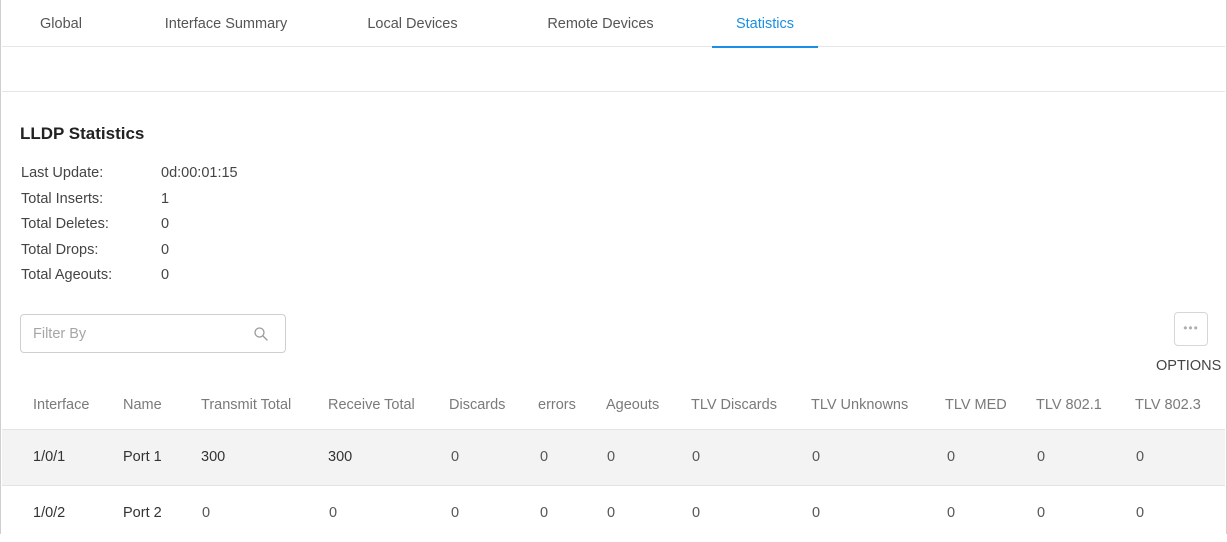 This screenshot has height=542, width=1227. What do you see at coordinates (61, 23) in the screenshot?
I see `tab-global: Global` at bounding box center [61, 23].